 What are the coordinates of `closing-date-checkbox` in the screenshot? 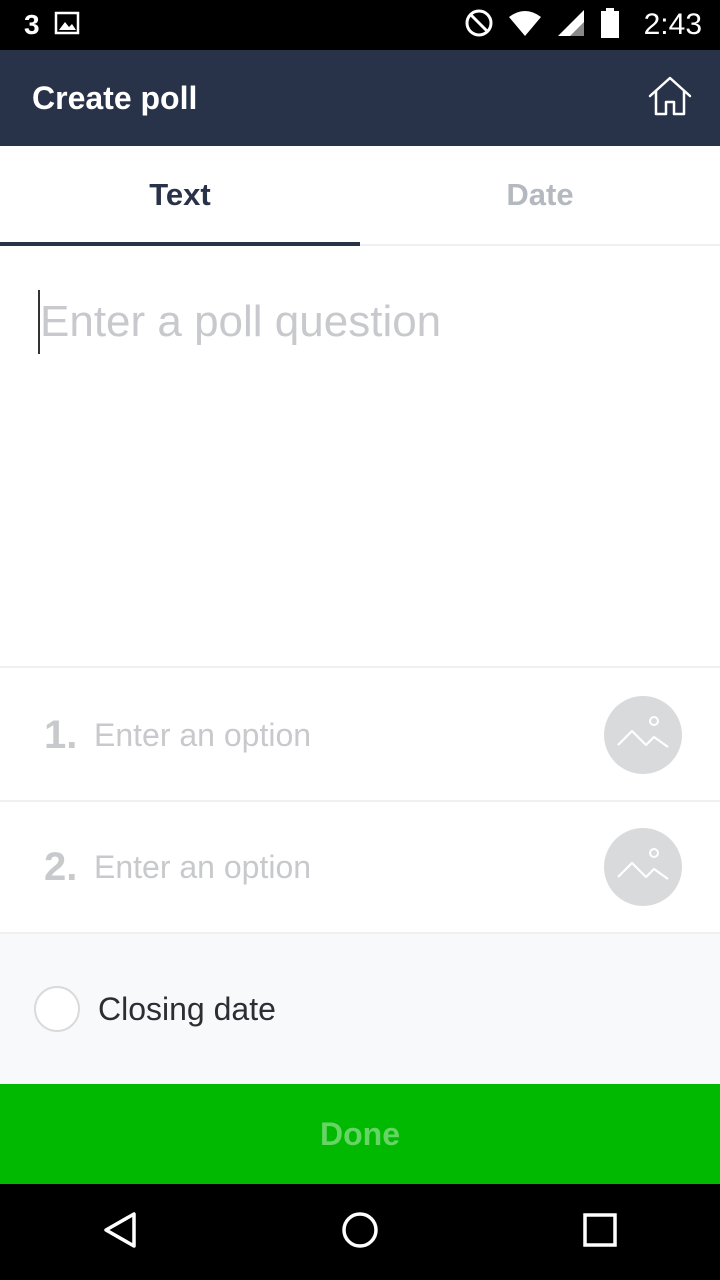 It's located at (57, 1009).